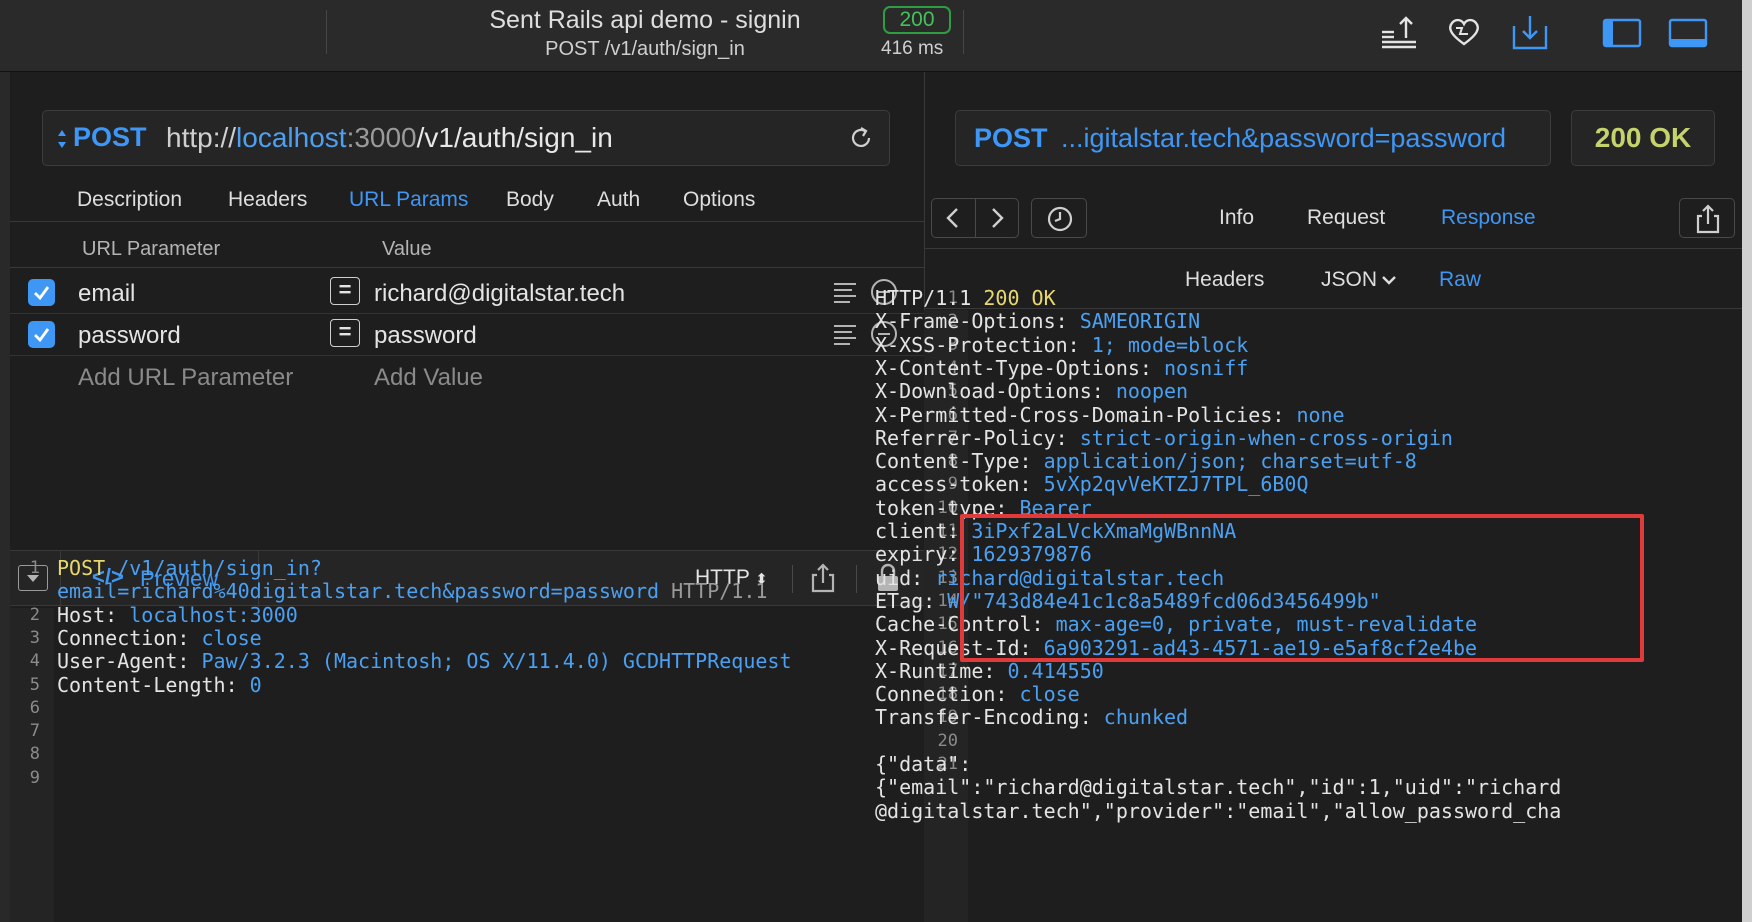  I want to click on subtab-raw: Raw, so click(1460, 280).